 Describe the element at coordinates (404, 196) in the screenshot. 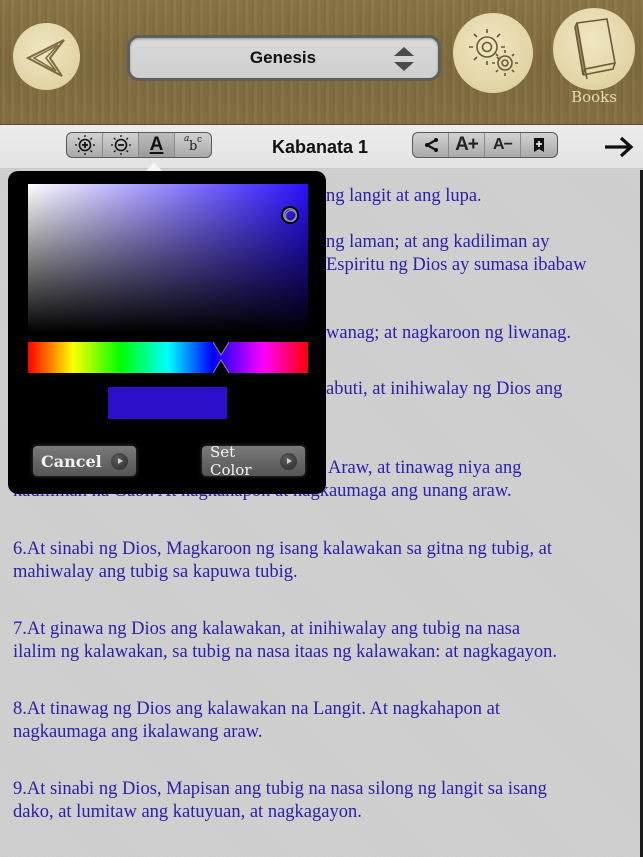

I see `verse: ng langit at ang lupa.` at that location.